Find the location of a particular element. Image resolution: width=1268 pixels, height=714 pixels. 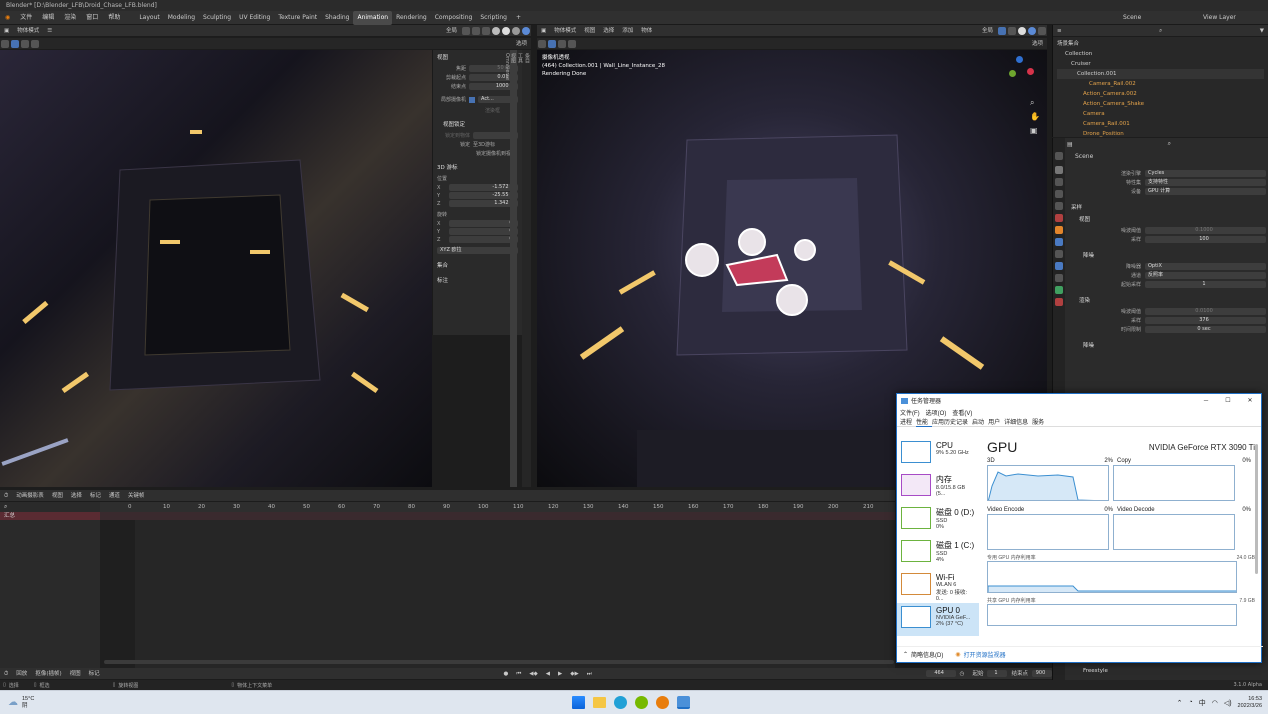

object-menu-right: 物体 is located at coordinates (646, 31).